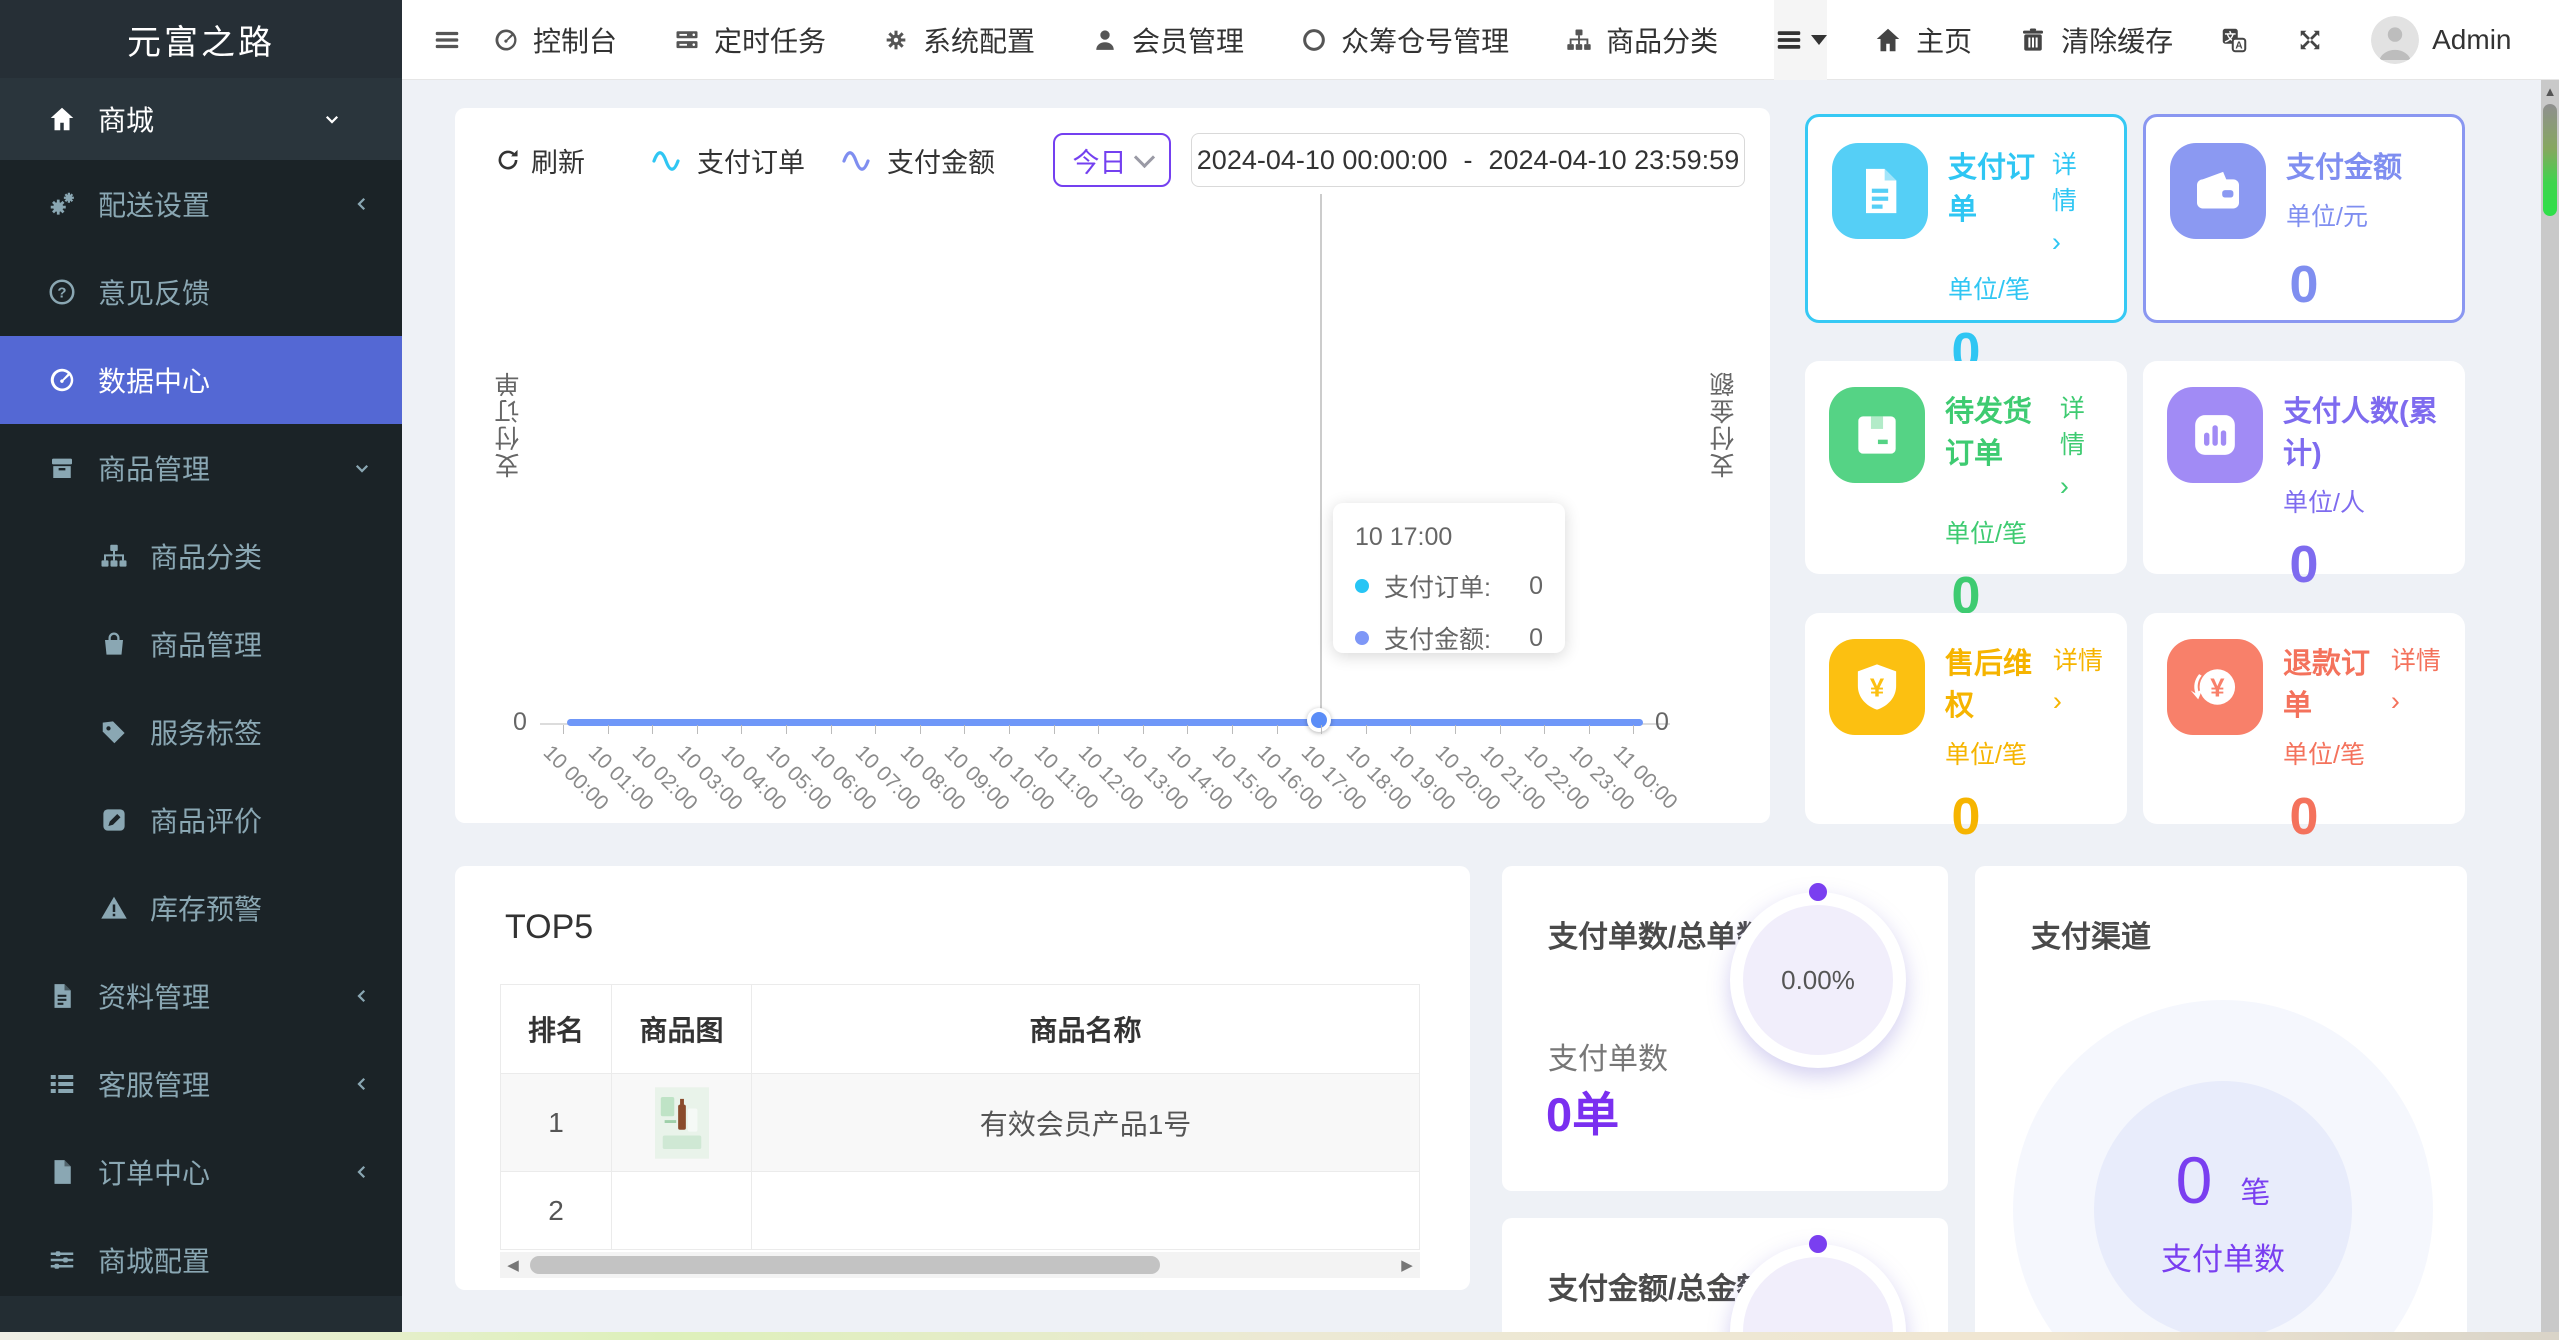 This screenshot has width=2559, height=1340. I want to click on sidebar-item-goods-management-sub: 商品管理, so click(201, 644).